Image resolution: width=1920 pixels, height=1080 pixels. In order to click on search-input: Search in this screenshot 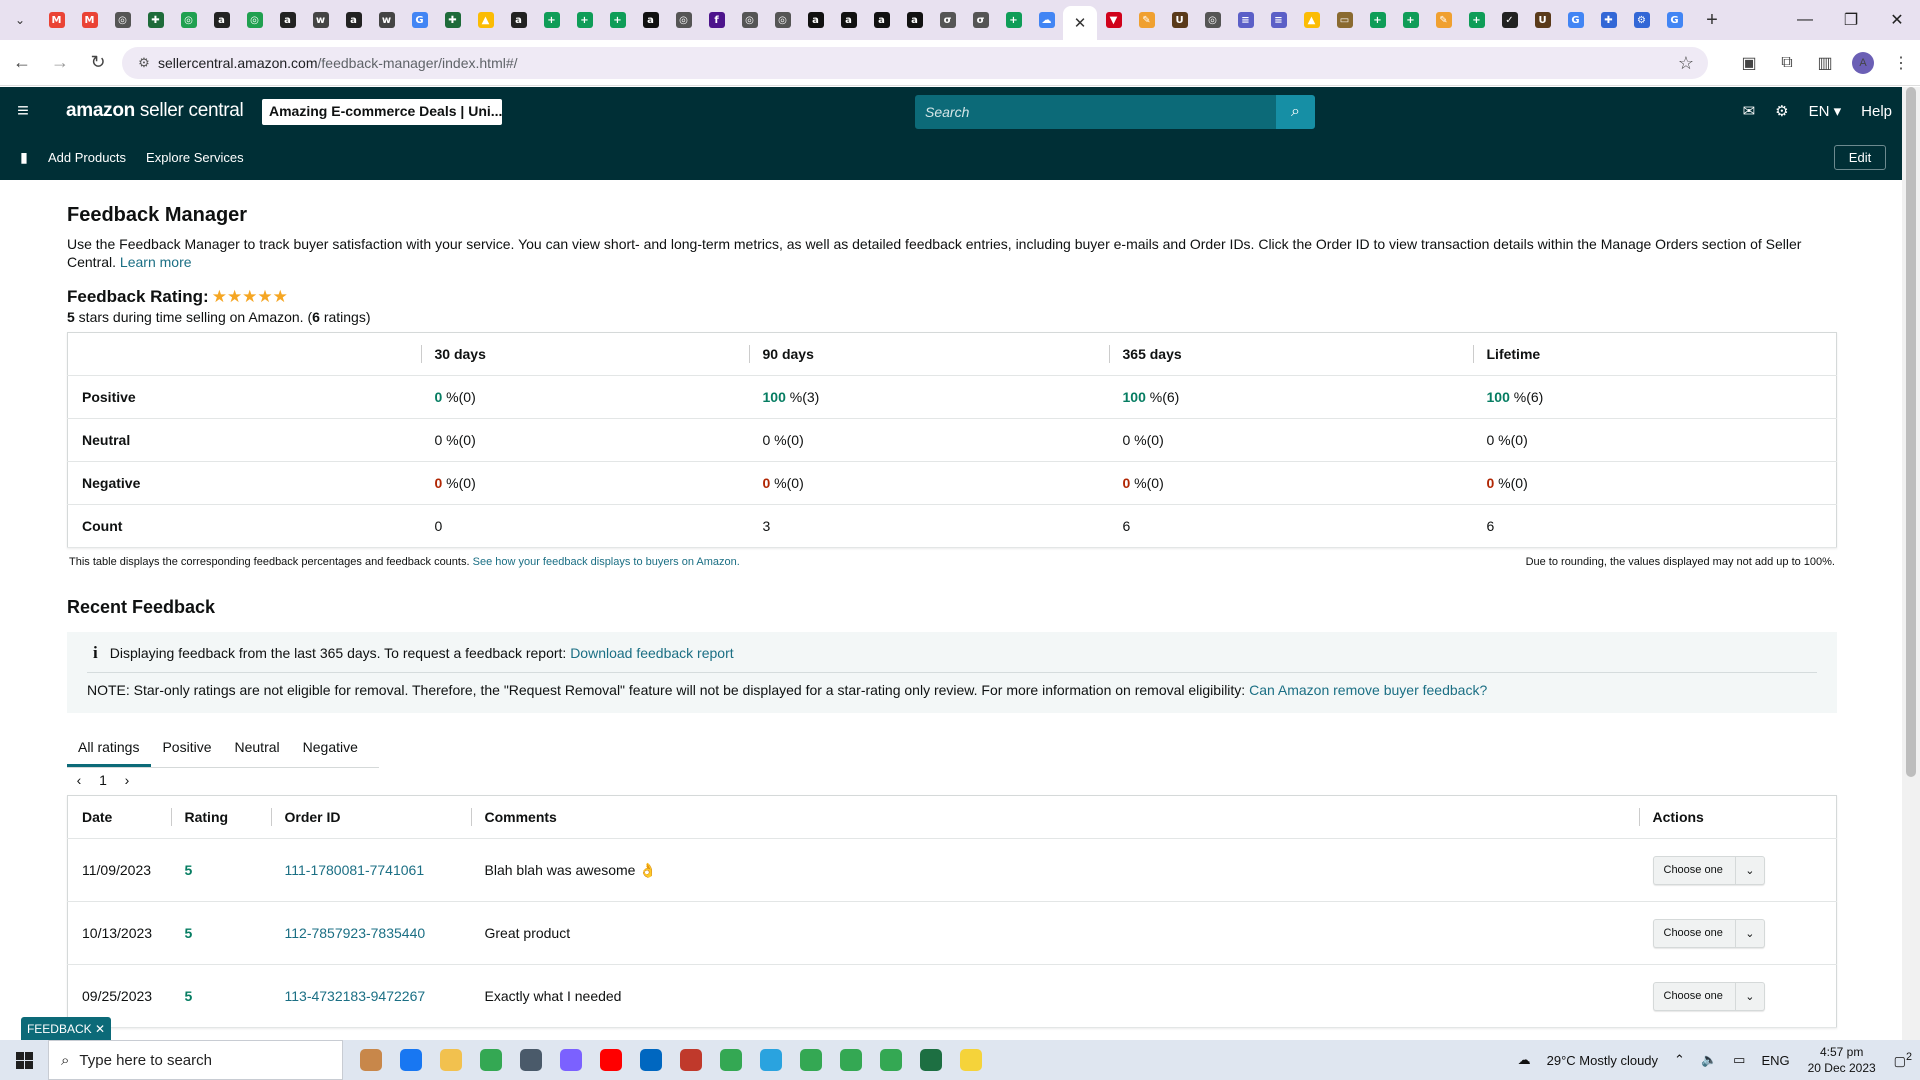, I will do `click(1096, 112)`.